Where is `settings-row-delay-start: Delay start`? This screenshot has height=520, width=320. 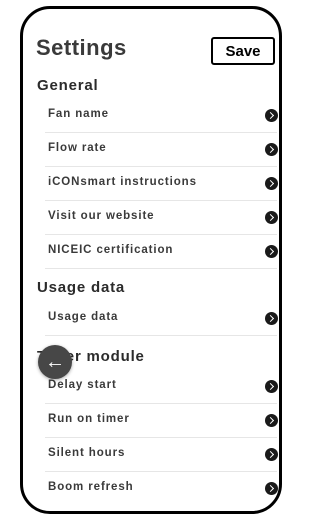
settings-row-delay-start: Delay start is located at coordinates (161, 387).